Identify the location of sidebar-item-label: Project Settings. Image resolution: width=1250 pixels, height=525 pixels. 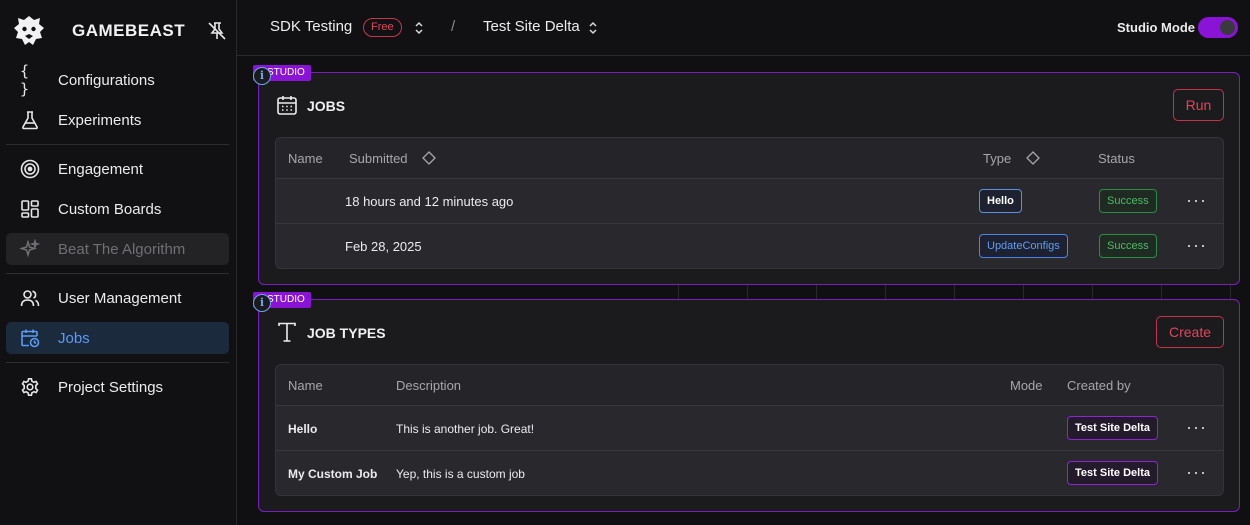
(111, 387).